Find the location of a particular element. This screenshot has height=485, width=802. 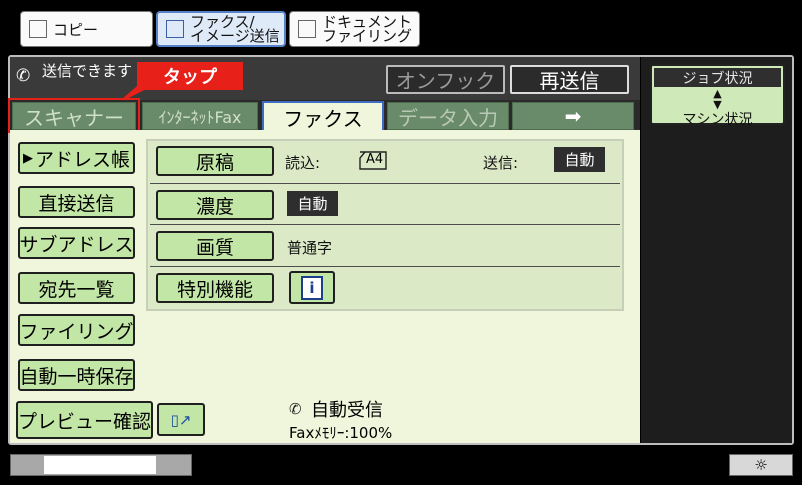

info-icon: i is located at coordinates (312, 287).